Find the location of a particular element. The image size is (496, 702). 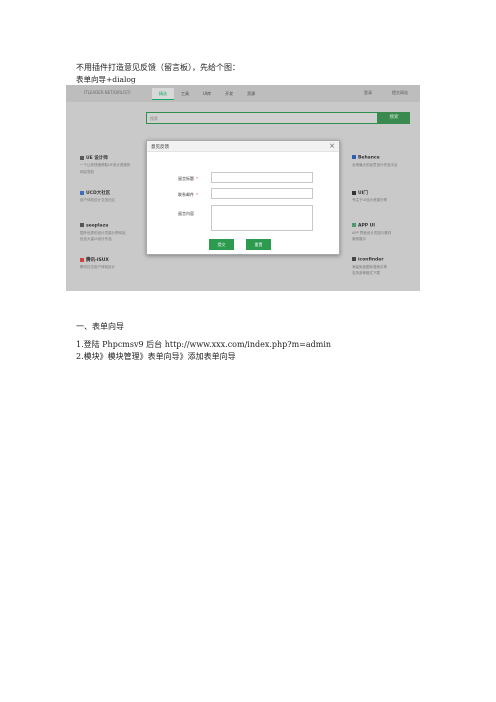

subtitle-label: 表单向导+dialog is located at coordinates (106, 79).